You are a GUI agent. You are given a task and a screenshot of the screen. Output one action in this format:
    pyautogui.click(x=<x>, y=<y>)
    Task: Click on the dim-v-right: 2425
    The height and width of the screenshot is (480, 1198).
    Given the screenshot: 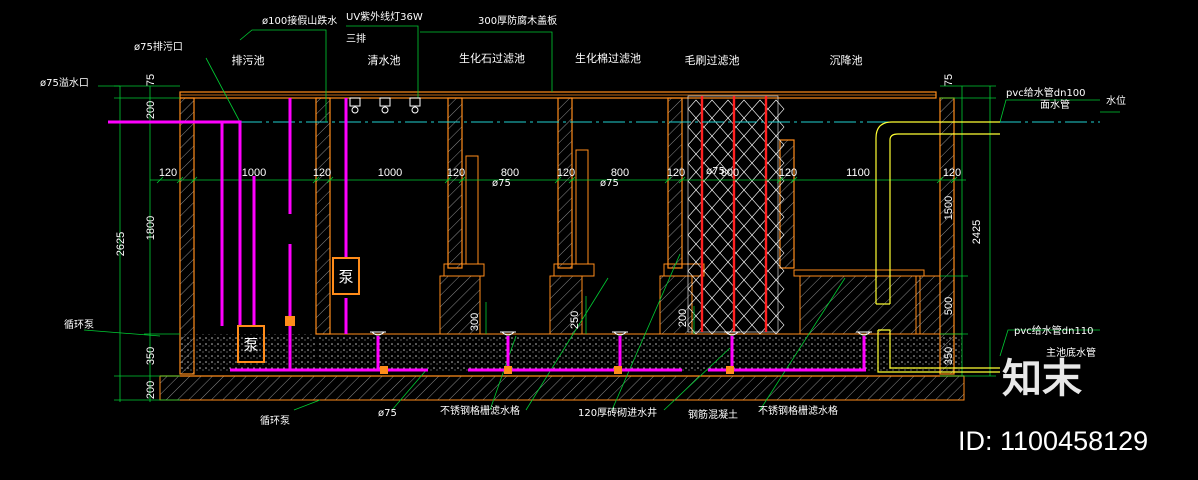 What is the action you would take?
    pyautogui.click(x=977, y=232)
    